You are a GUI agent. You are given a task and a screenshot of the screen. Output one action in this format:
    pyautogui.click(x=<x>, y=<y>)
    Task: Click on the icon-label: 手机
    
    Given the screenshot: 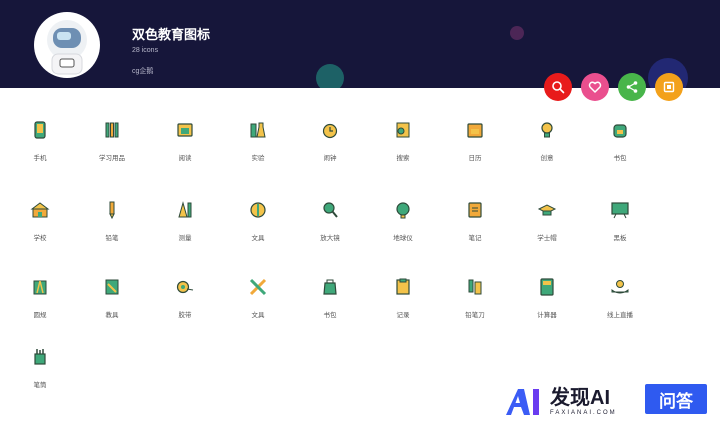 What is the action you would take?
    pyautogui.click(x=40, y=158)
    